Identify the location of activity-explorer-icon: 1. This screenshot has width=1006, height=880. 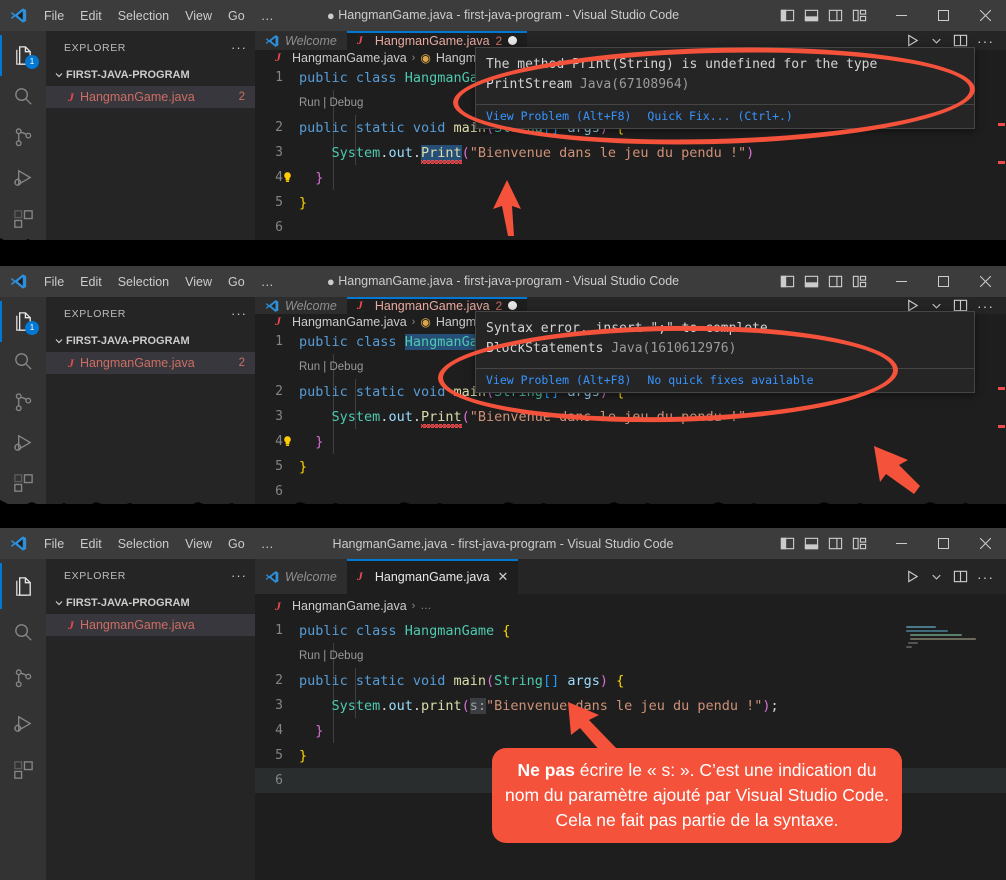
(23, 321).